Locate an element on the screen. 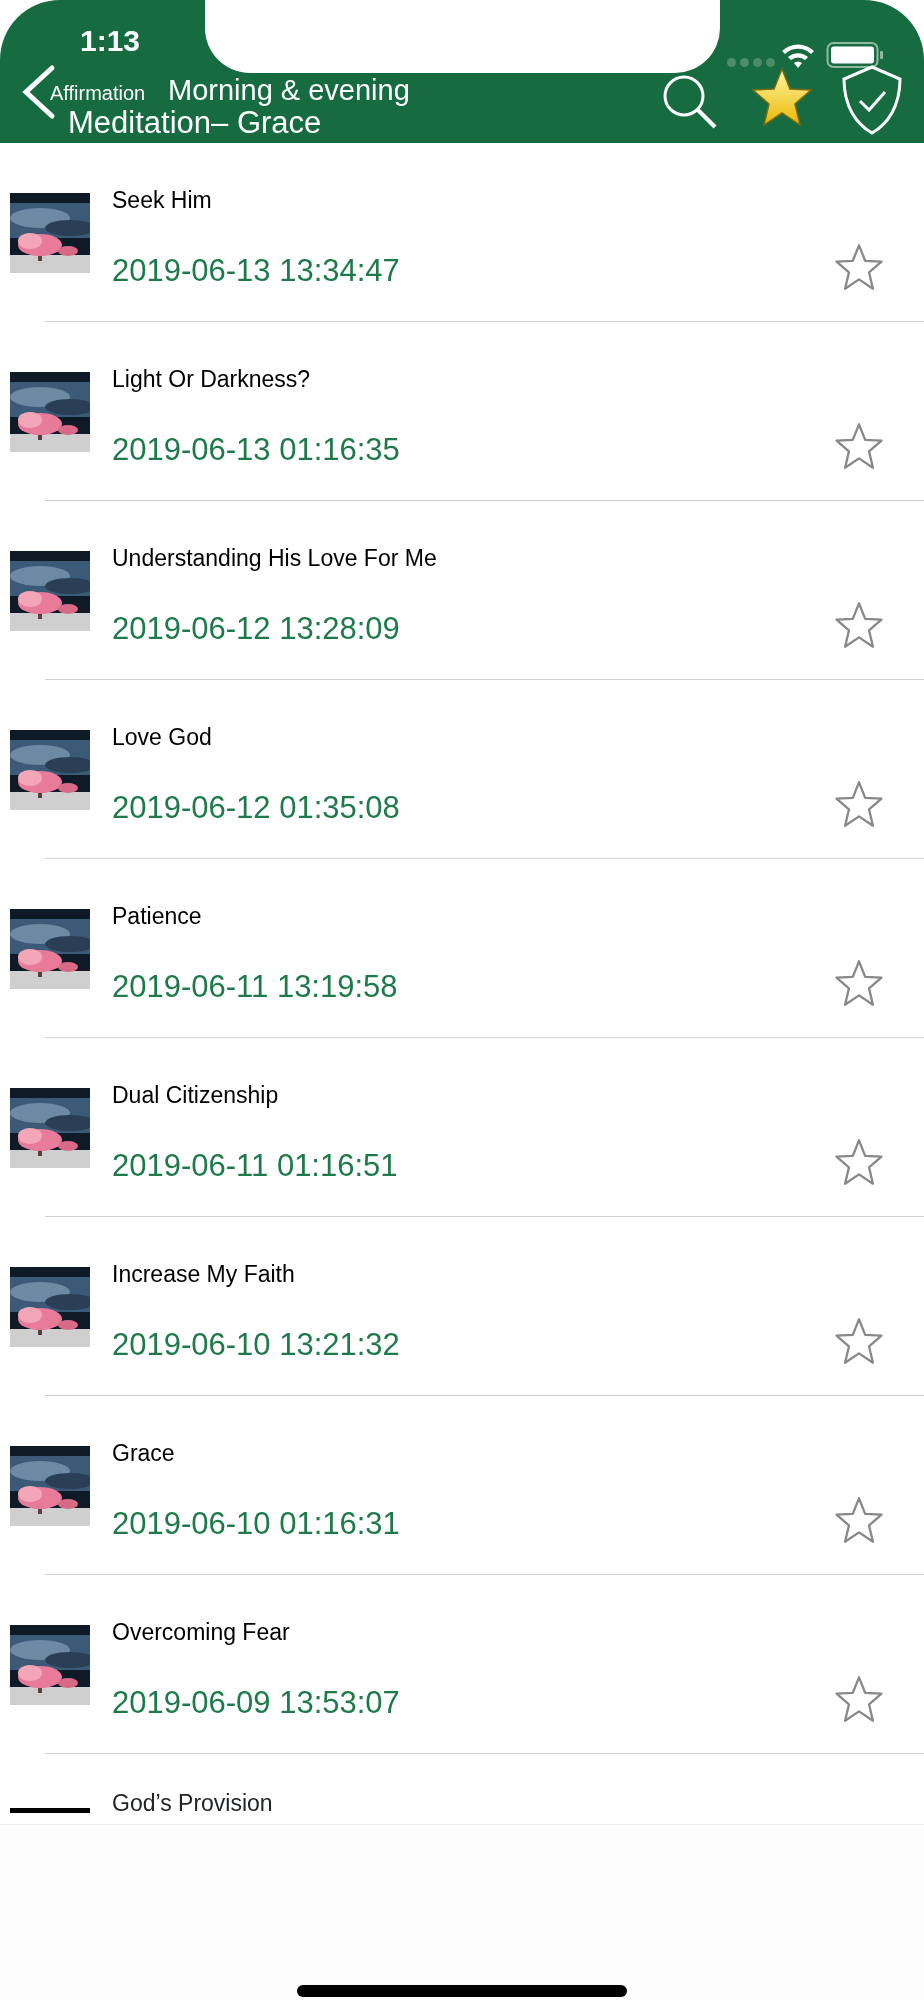 Image resolution: width=924 pixels, height=2000 pixels. nav-title: Meditation– Grace is located at coordinates (195, 123).